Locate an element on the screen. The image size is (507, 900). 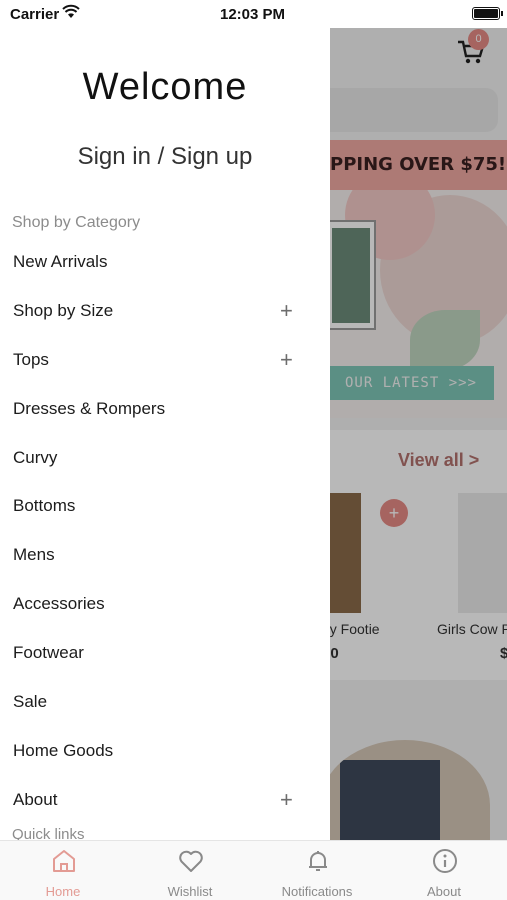
menu-item-mens: Mens is located at coordinates (165, 554).